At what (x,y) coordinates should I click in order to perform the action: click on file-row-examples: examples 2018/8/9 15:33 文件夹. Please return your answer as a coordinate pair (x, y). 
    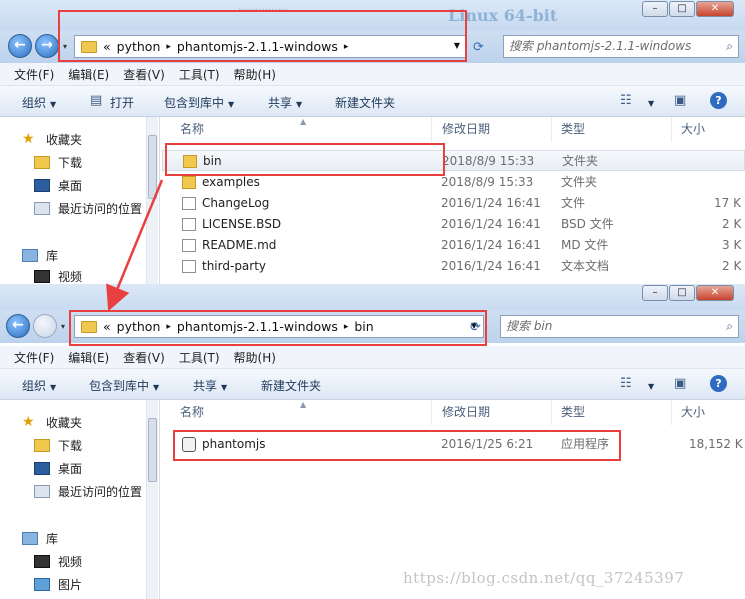
    Looking at the image, I should click on (453, 182).